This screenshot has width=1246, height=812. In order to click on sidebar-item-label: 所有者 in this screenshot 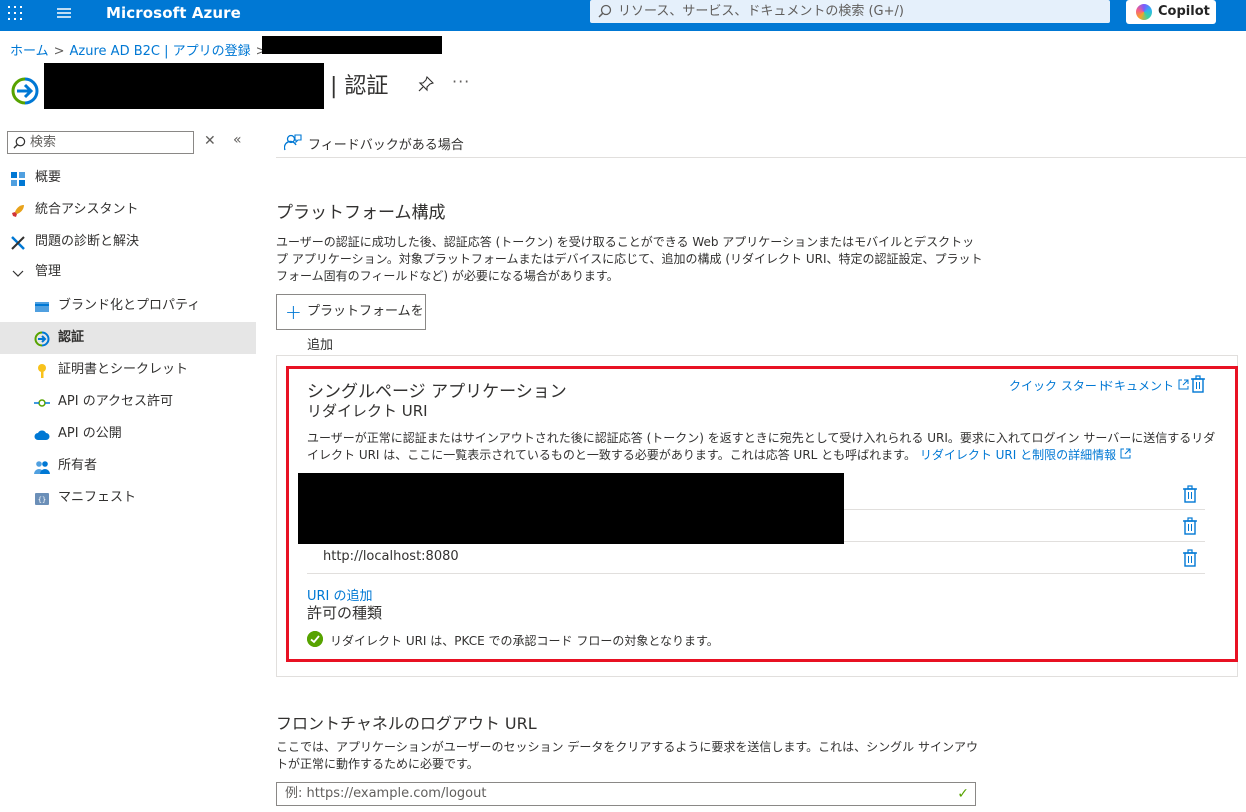, I will do `click(78, 465)`.